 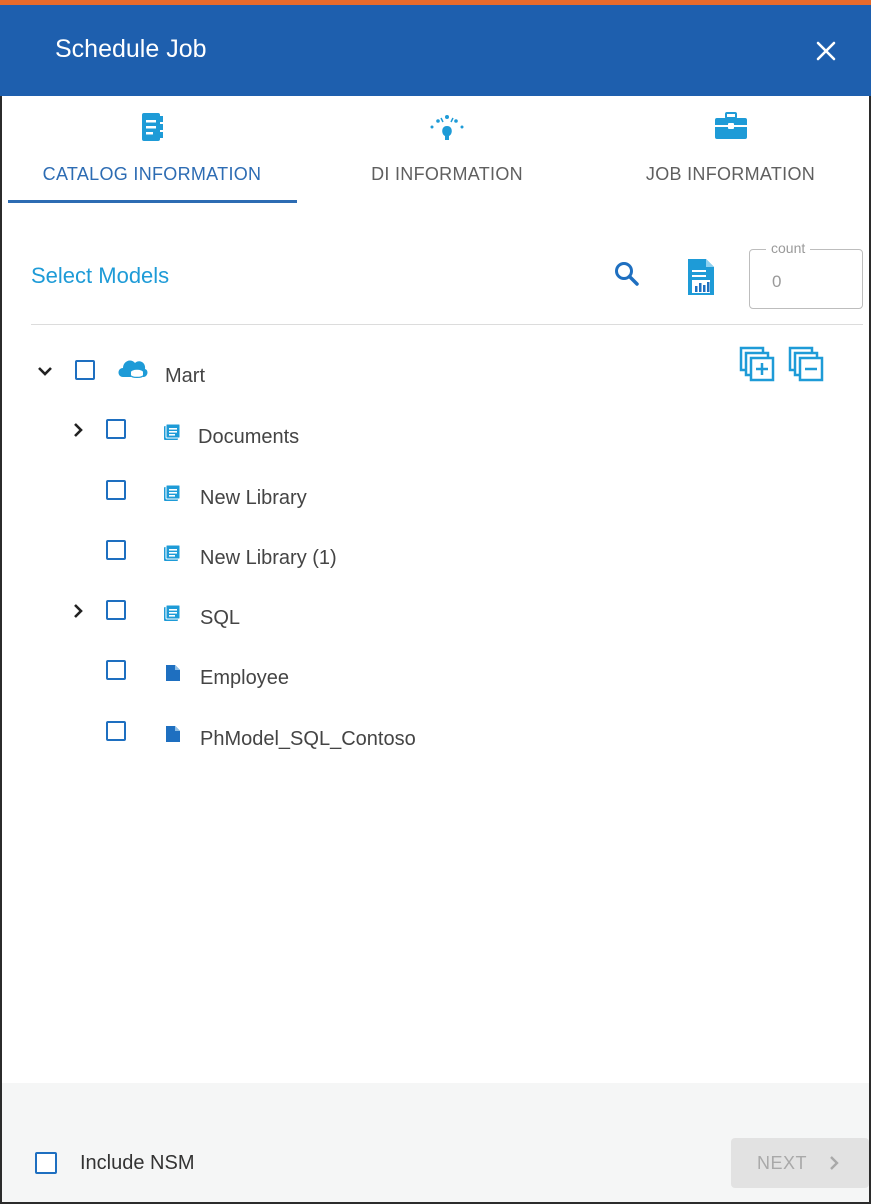 I want to click on tree-node-sql: SQL, so click(x=350, y=617).